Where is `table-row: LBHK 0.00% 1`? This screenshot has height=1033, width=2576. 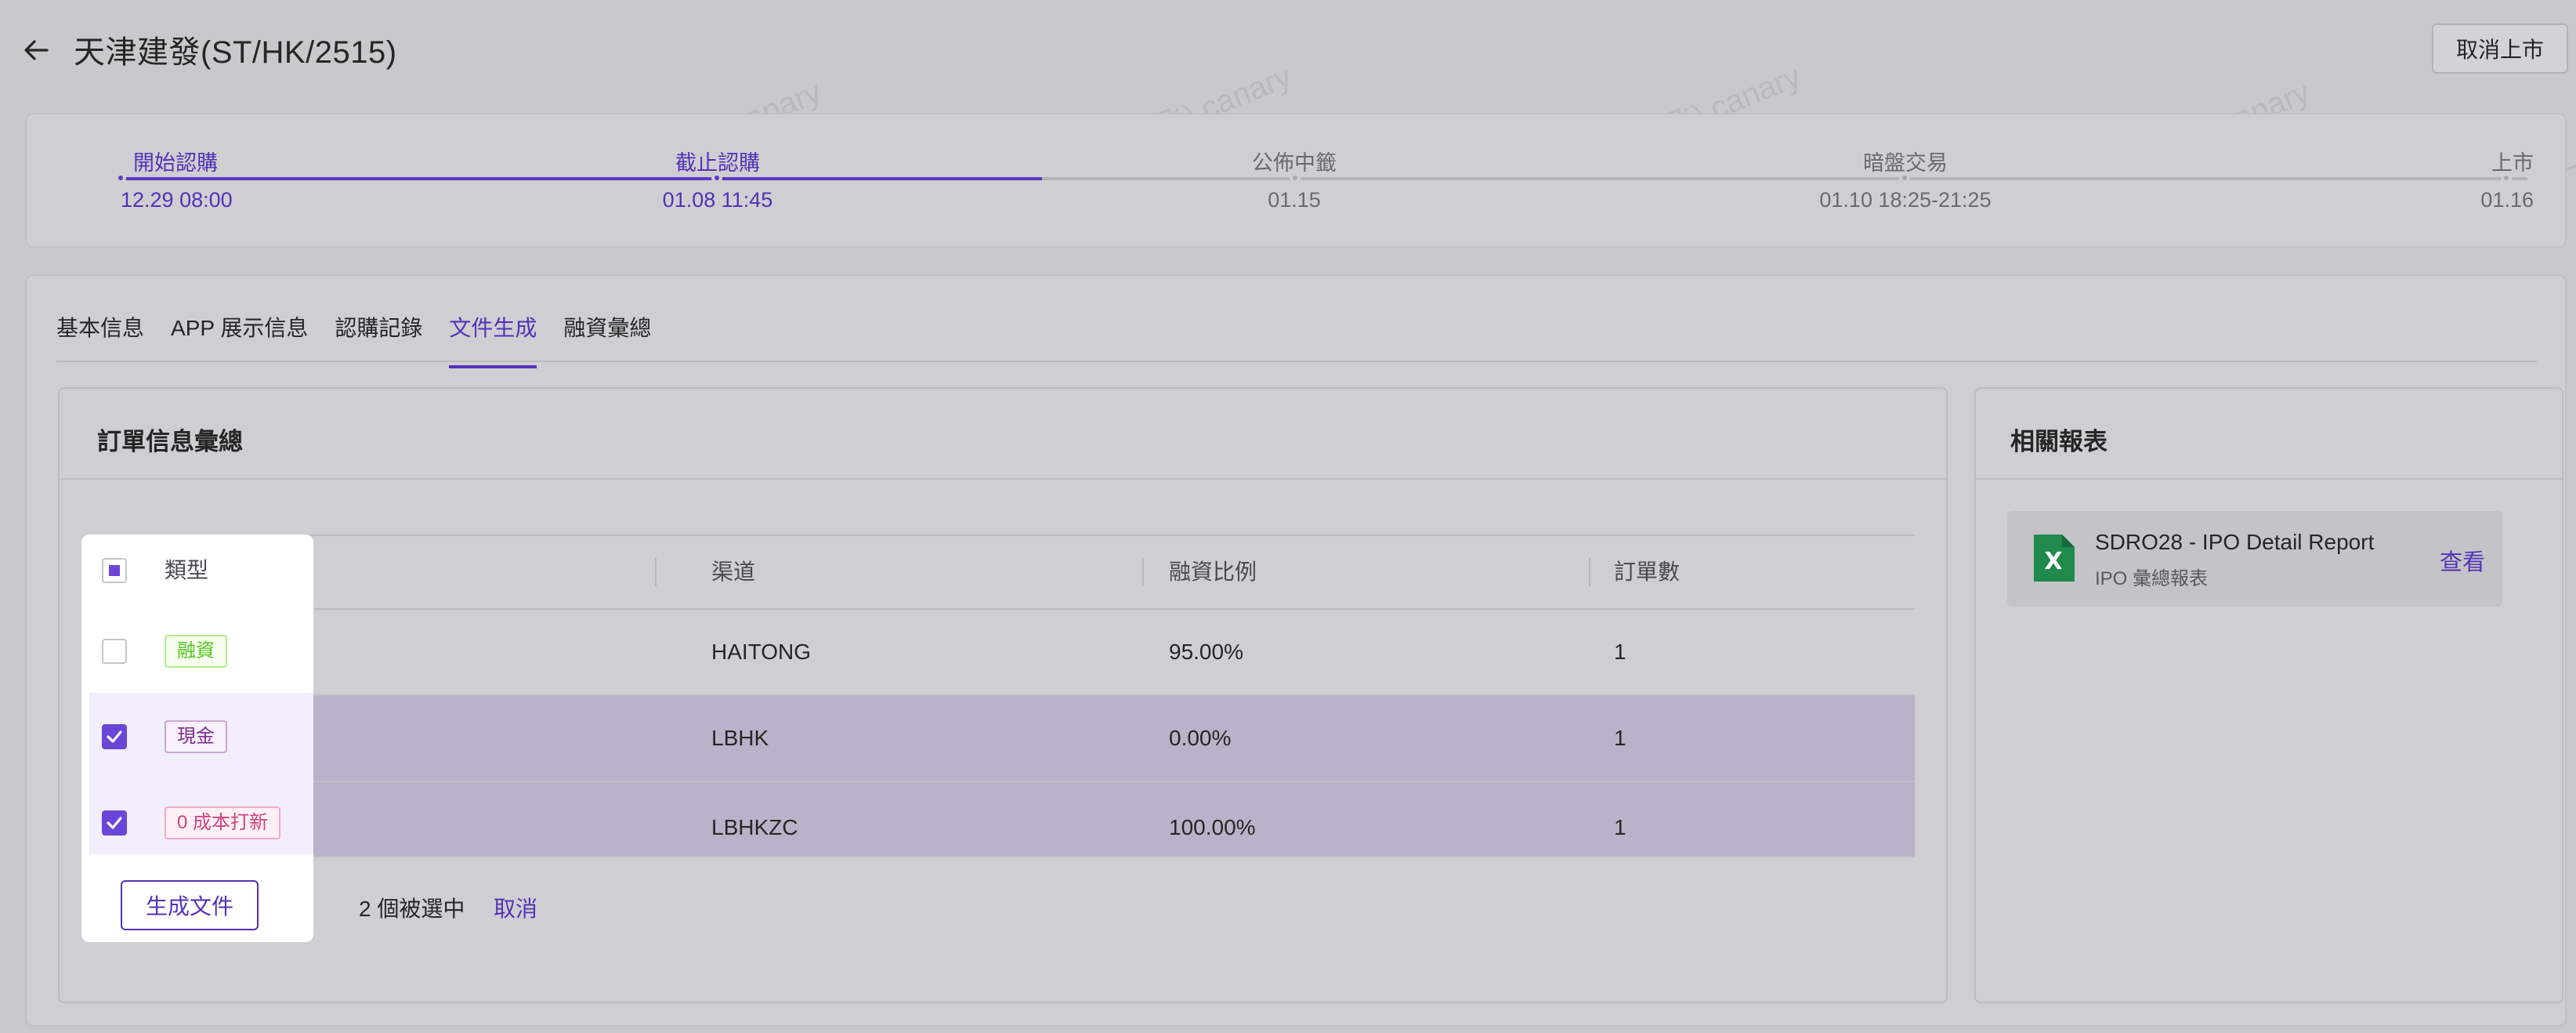
table-row: LBHK 0.00% 1 is located at coordinates (1002, 739).